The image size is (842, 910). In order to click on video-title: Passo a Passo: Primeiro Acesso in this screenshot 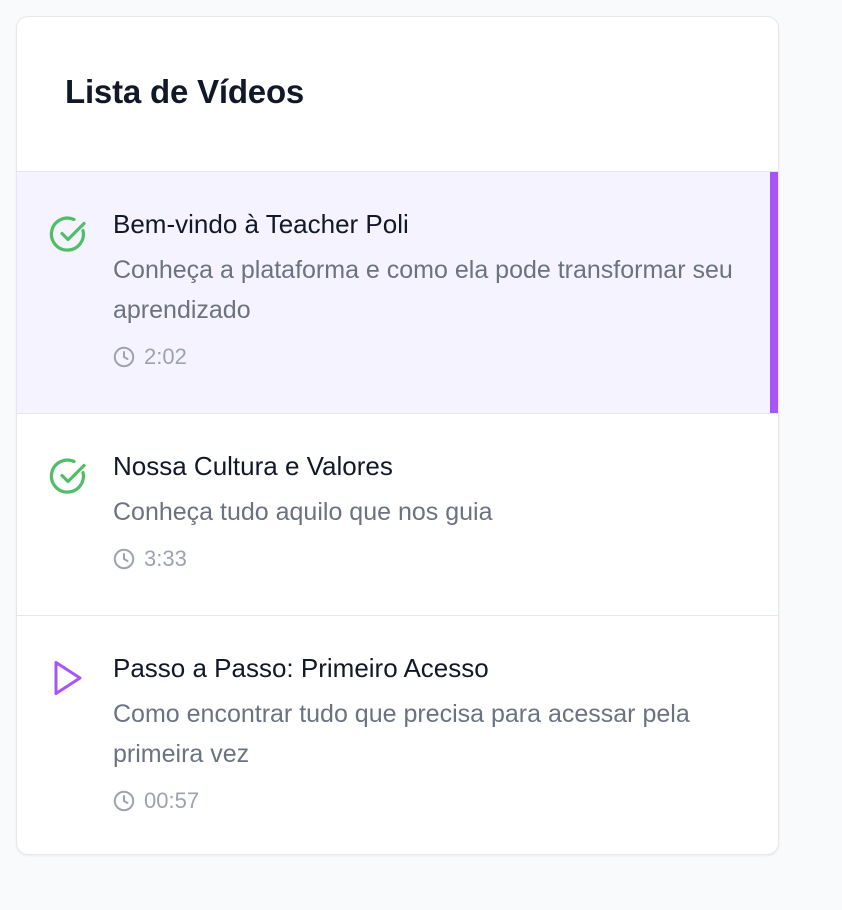, I will do `click(301, 668)`.